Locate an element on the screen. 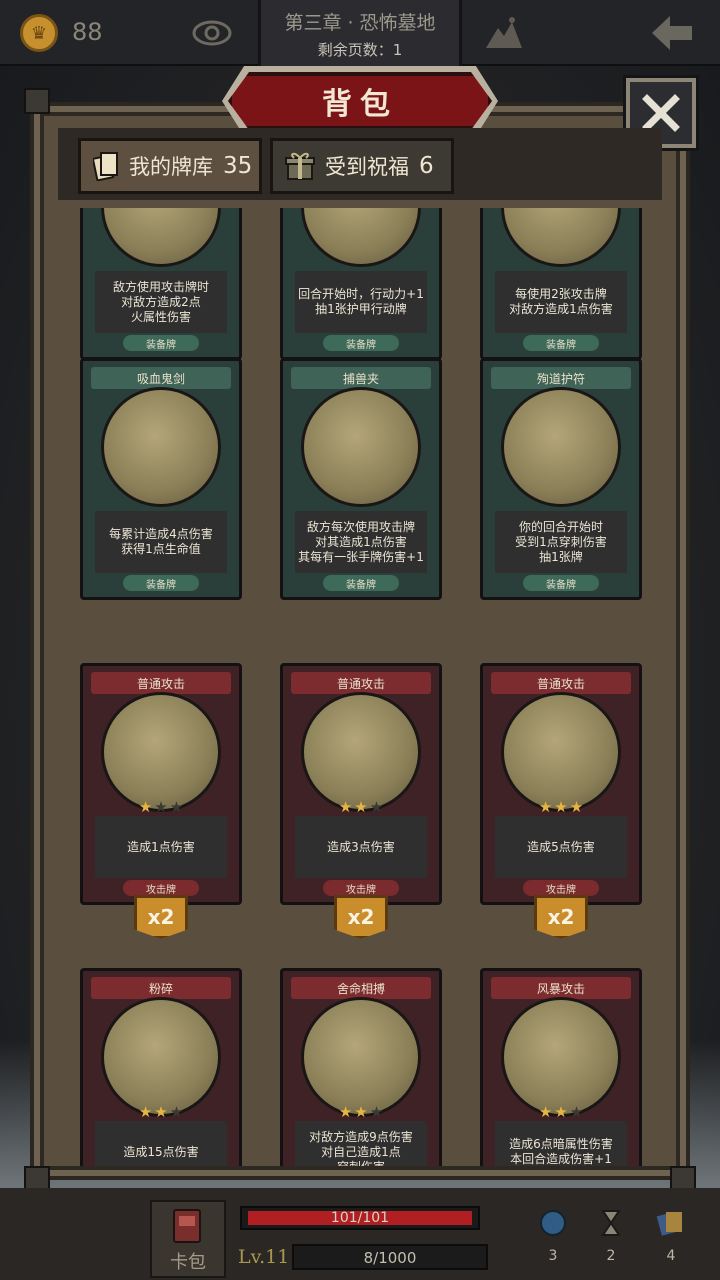 This screenshot has height=1280, width=720. xp-text: 8/1000 is located at coordinates (390, 1258).